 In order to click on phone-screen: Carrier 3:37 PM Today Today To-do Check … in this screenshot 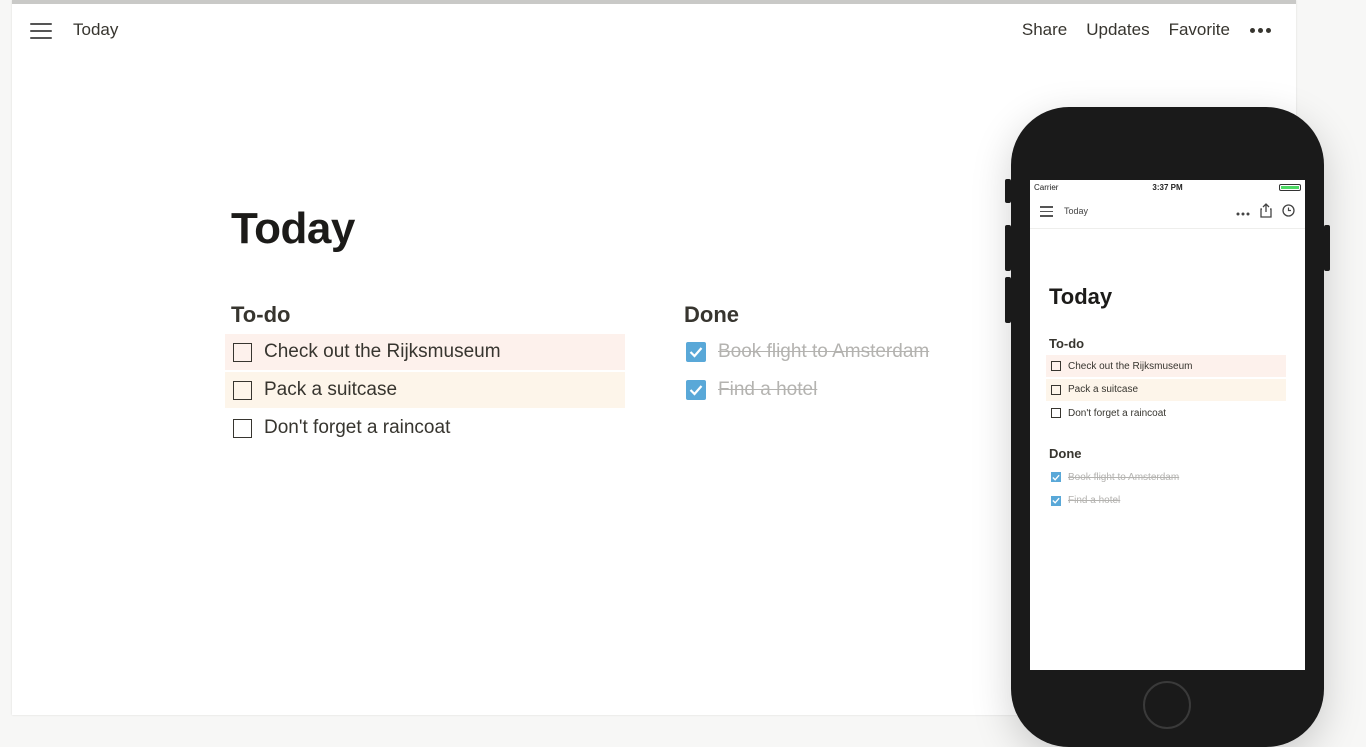, I will do `click(1167, 425)`.